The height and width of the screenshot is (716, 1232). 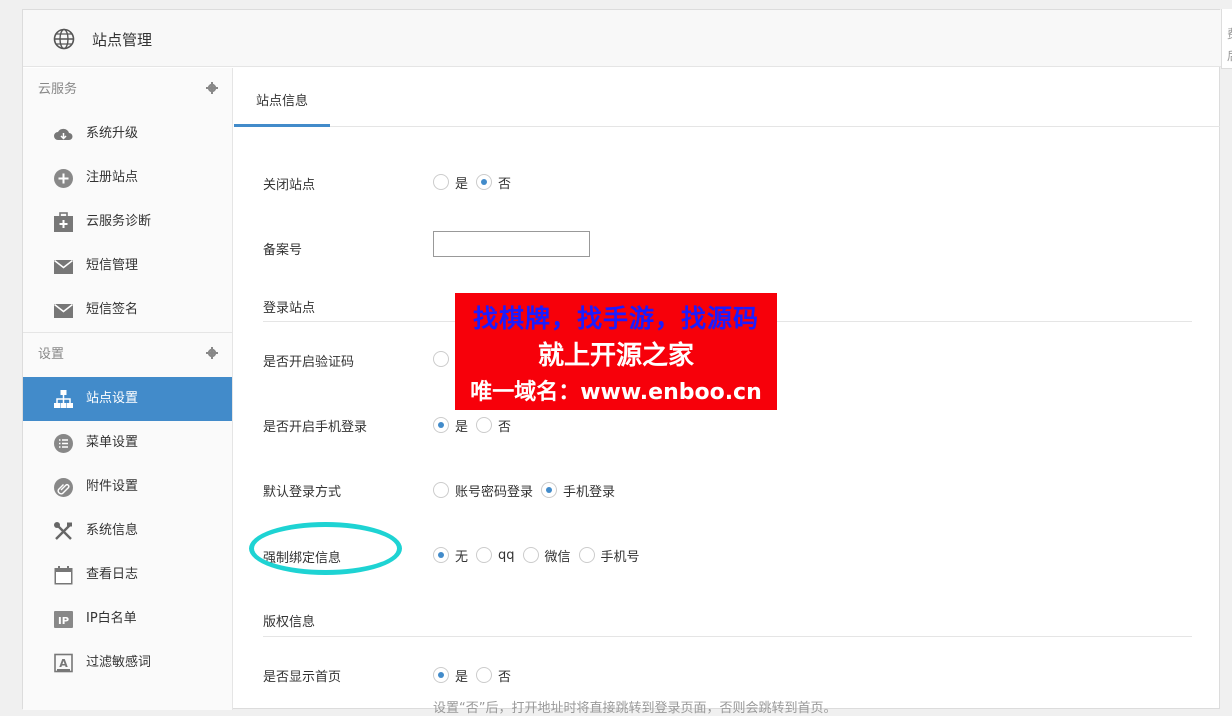 What do you see at coordinates (289, 308) in the screenshot?
I see `login-section-title: 登录站点` at bounding box center [289, 308].